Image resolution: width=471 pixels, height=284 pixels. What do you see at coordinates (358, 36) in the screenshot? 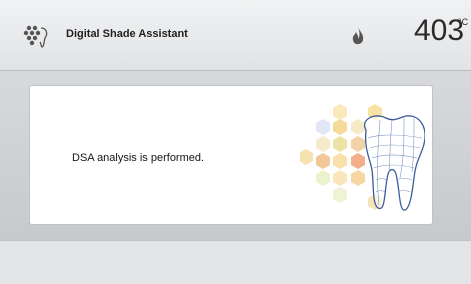
I see `flame-icon` at bounding box center [358, 36].